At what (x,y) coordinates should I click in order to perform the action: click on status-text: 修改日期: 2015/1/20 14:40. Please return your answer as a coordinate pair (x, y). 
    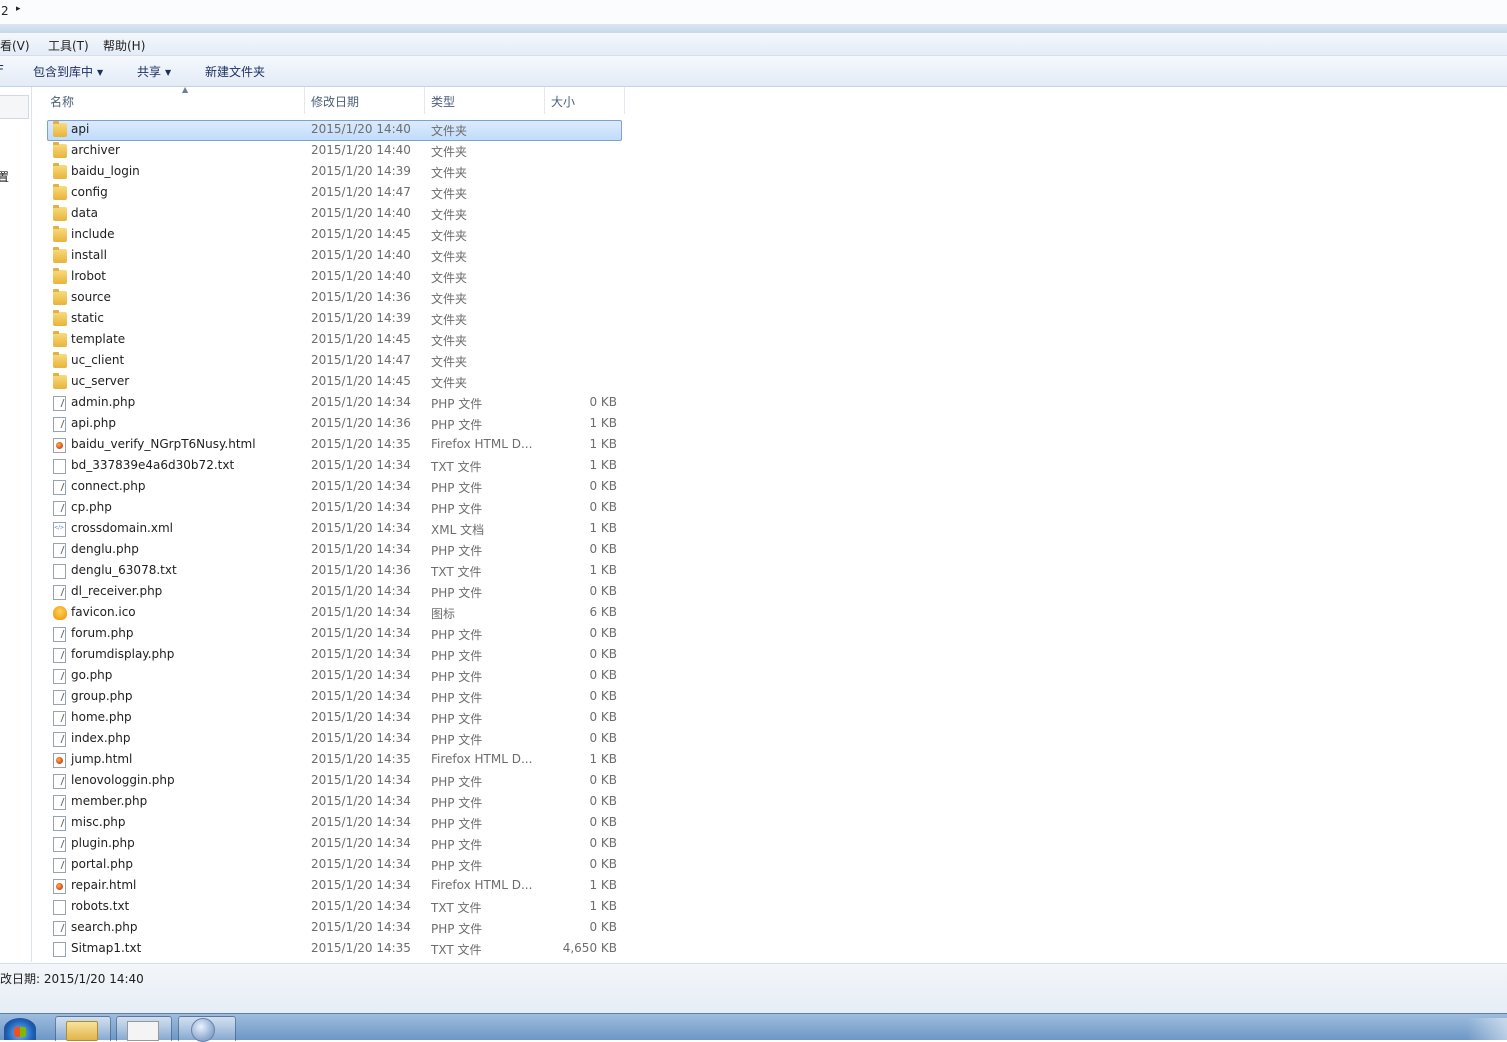
    Looking at the image, I should click on (72, 979).